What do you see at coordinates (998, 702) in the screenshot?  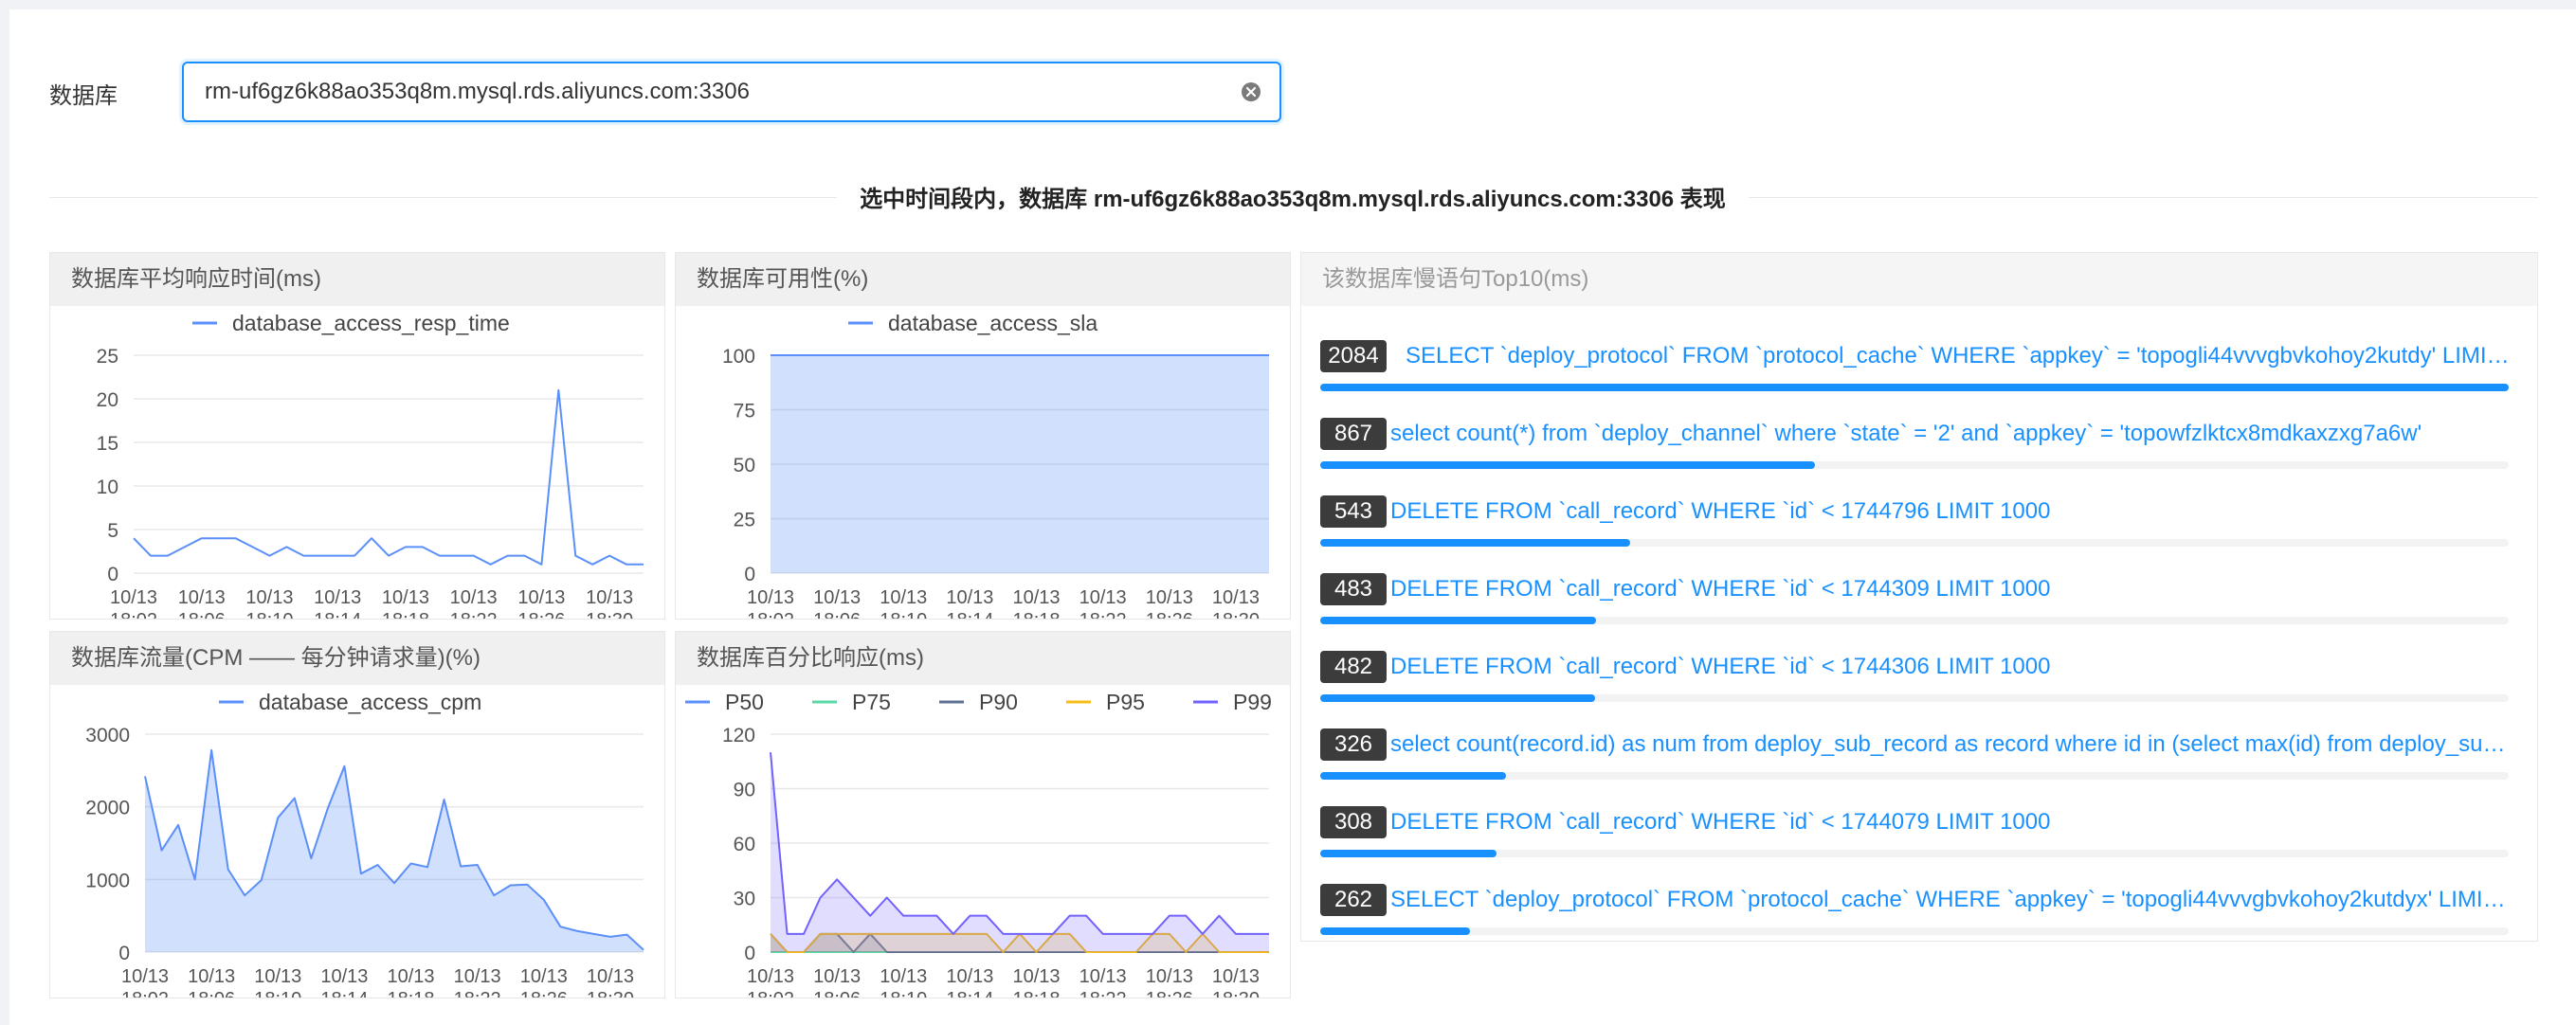 I see `legend-label: P90` at bounding box center [998, 702].